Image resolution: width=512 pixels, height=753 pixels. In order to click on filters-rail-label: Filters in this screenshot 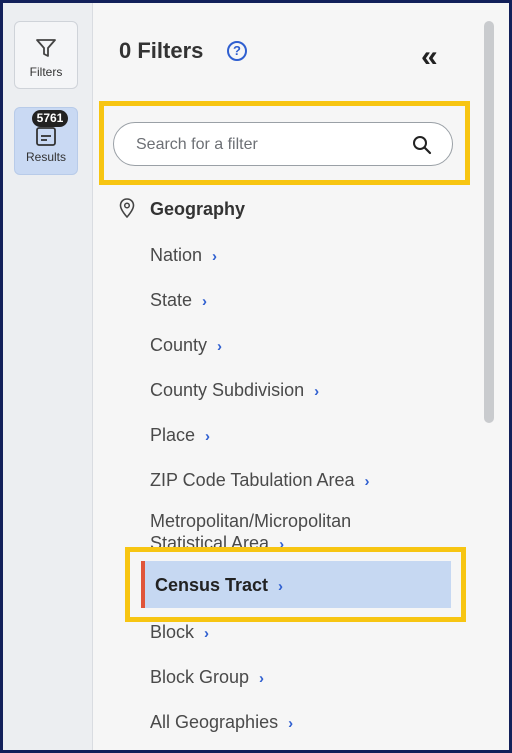, I will do `click(46, 72)`.